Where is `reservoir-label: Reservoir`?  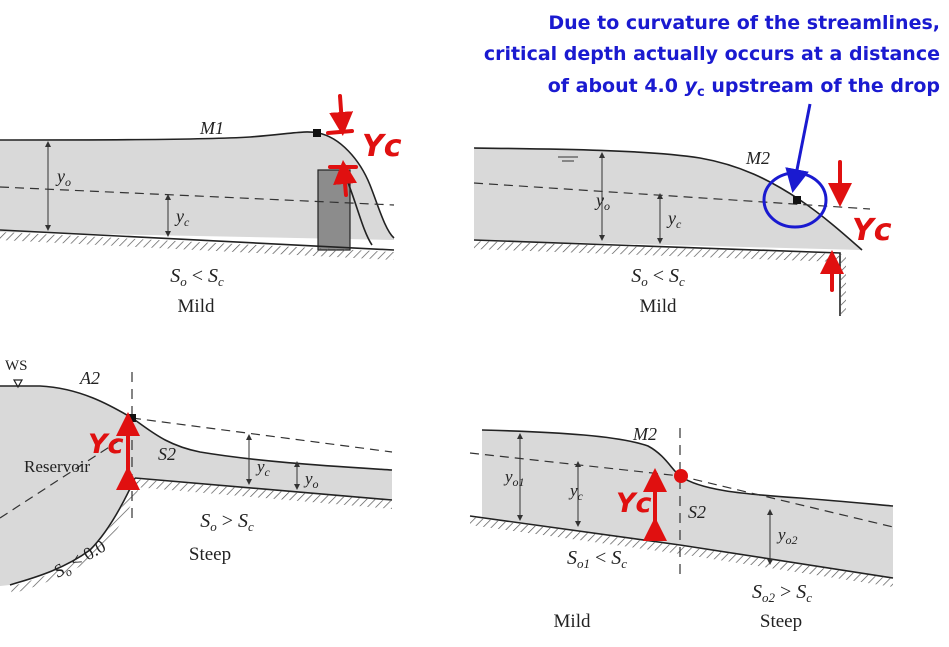
reservoir-label: Reservoir is located at coordinates (57, 466).